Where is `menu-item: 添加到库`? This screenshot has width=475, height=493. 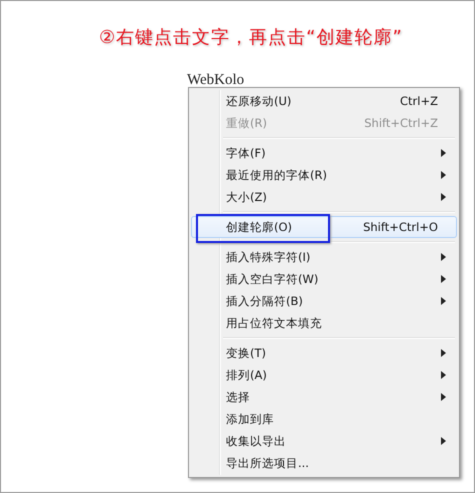
menu-item: 添加到库 is located at coordinates (324, 419).